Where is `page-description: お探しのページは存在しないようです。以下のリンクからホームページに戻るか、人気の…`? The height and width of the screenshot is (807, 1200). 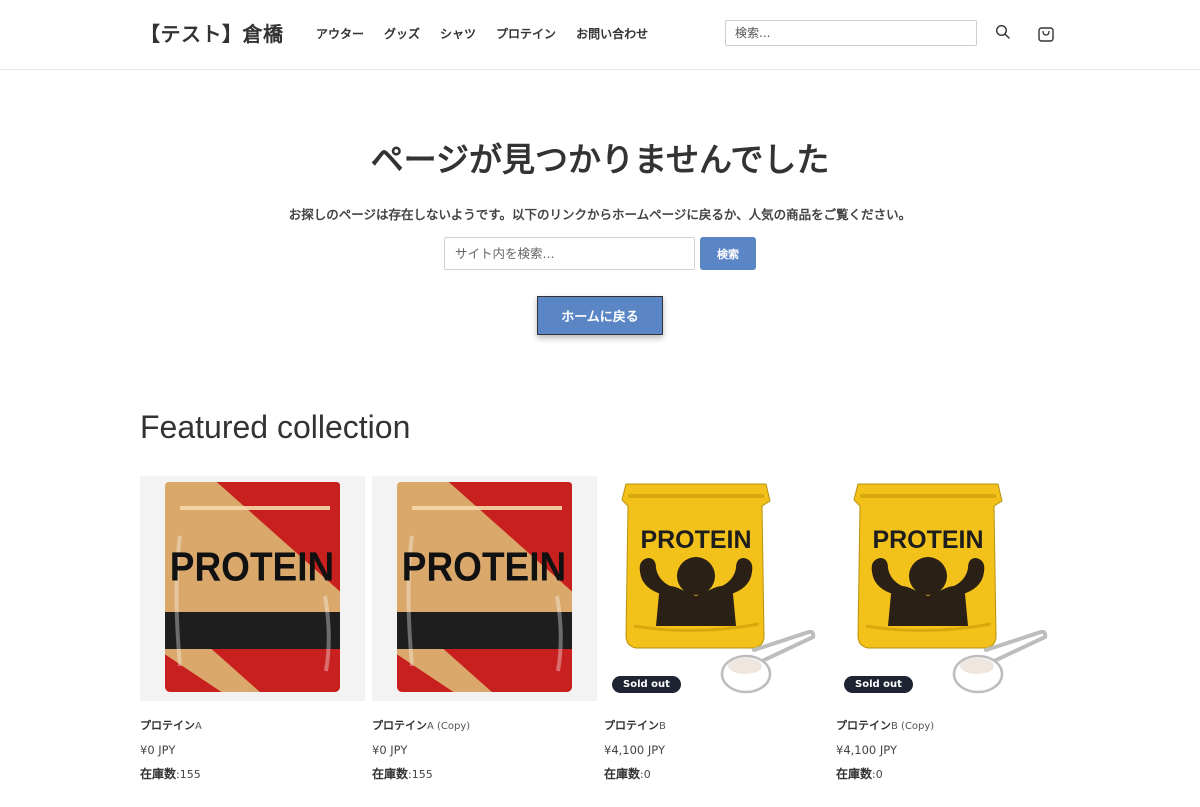
page-description: お探しのページは存在しないようです。以下のリンクからホームページに戻るか、人気の… is located at coordinates (600, 214).